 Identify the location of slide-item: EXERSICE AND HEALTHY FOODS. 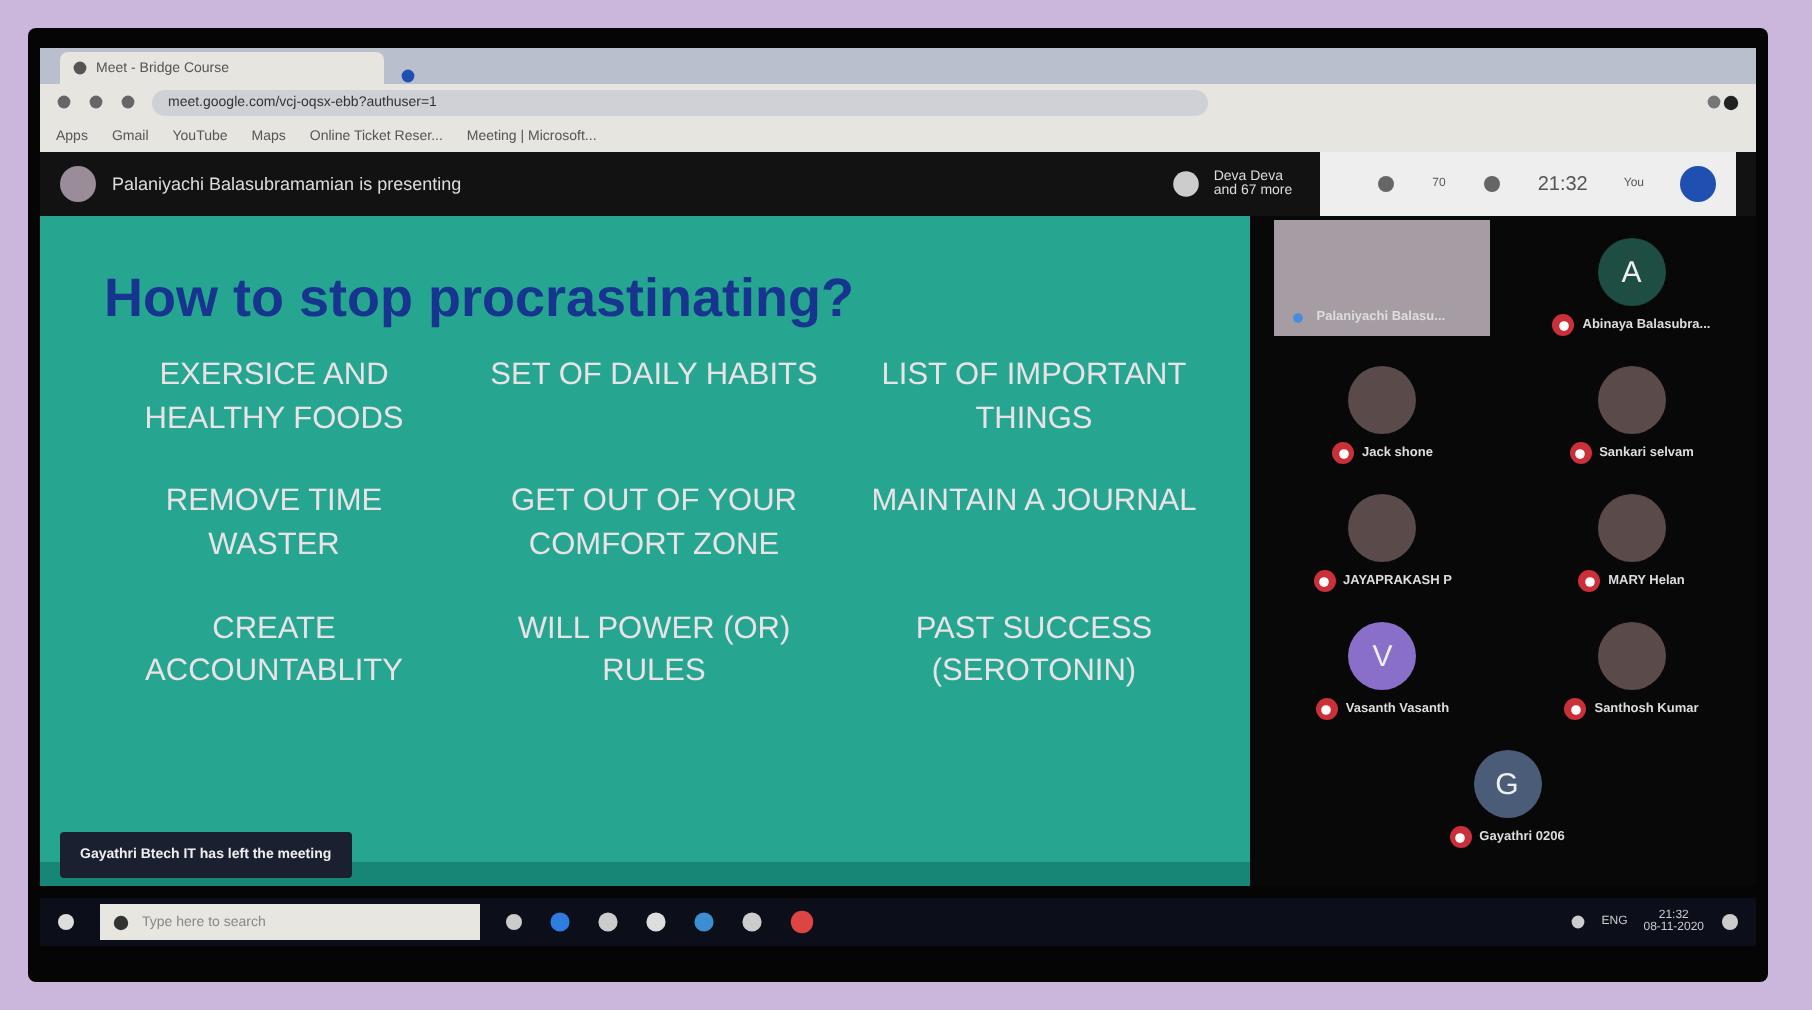
(274, 398).